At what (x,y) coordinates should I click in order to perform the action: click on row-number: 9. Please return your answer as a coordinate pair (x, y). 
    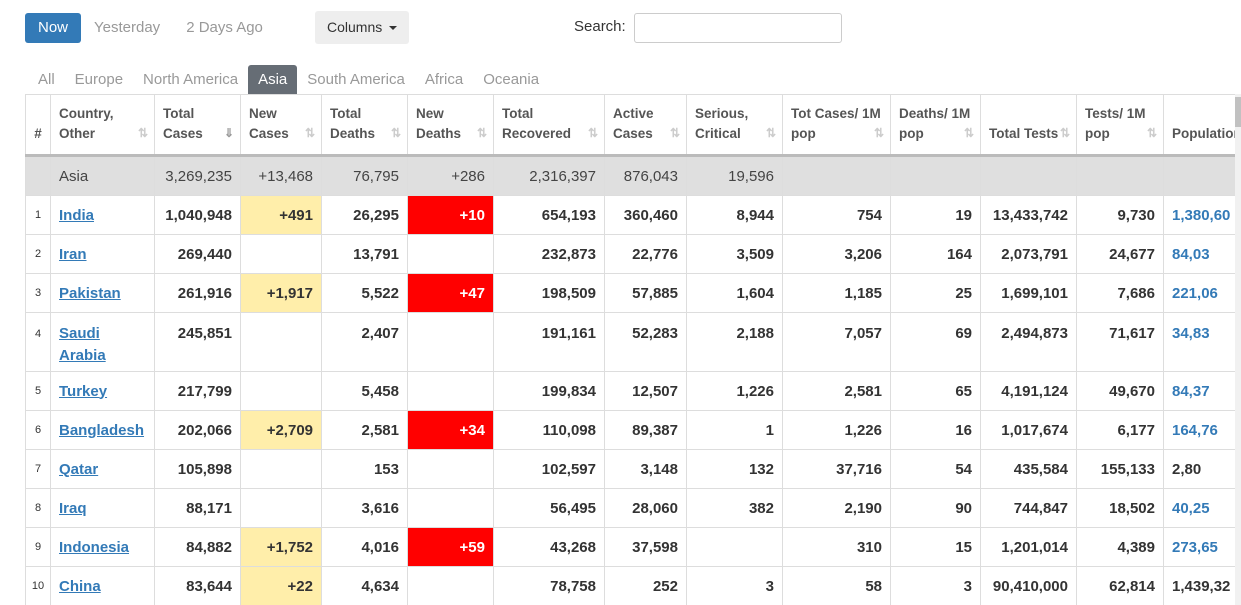
    Looking at the image, I should click on (38, 547).